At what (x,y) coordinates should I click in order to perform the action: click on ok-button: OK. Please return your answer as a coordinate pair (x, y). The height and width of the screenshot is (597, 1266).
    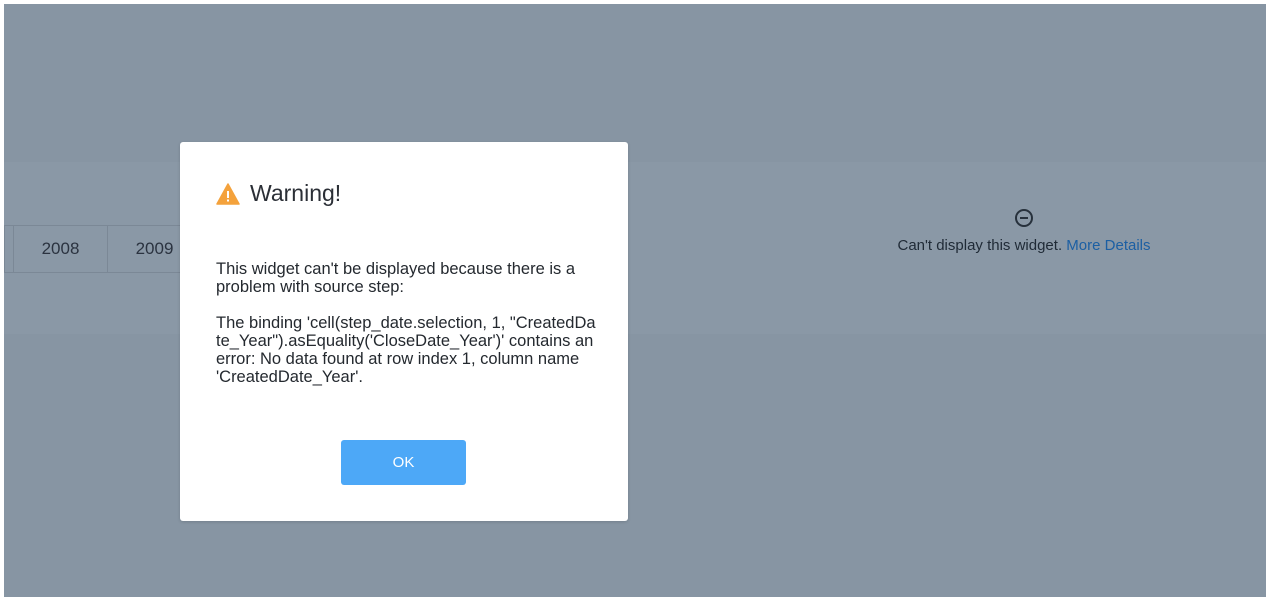
    Looking at the image, I should click on (403, 462).